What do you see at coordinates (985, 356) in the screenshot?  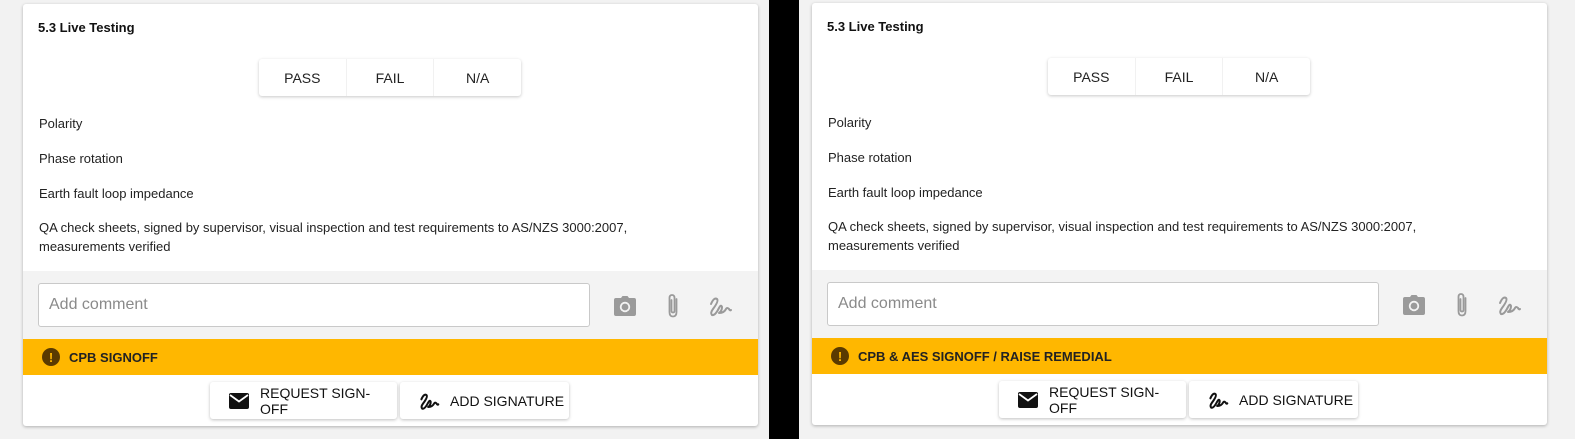 I see `signoff-banner-text: CPB & AES SIGNOFF / RAISE REMEDIAL` at bounding box center [985, 356].